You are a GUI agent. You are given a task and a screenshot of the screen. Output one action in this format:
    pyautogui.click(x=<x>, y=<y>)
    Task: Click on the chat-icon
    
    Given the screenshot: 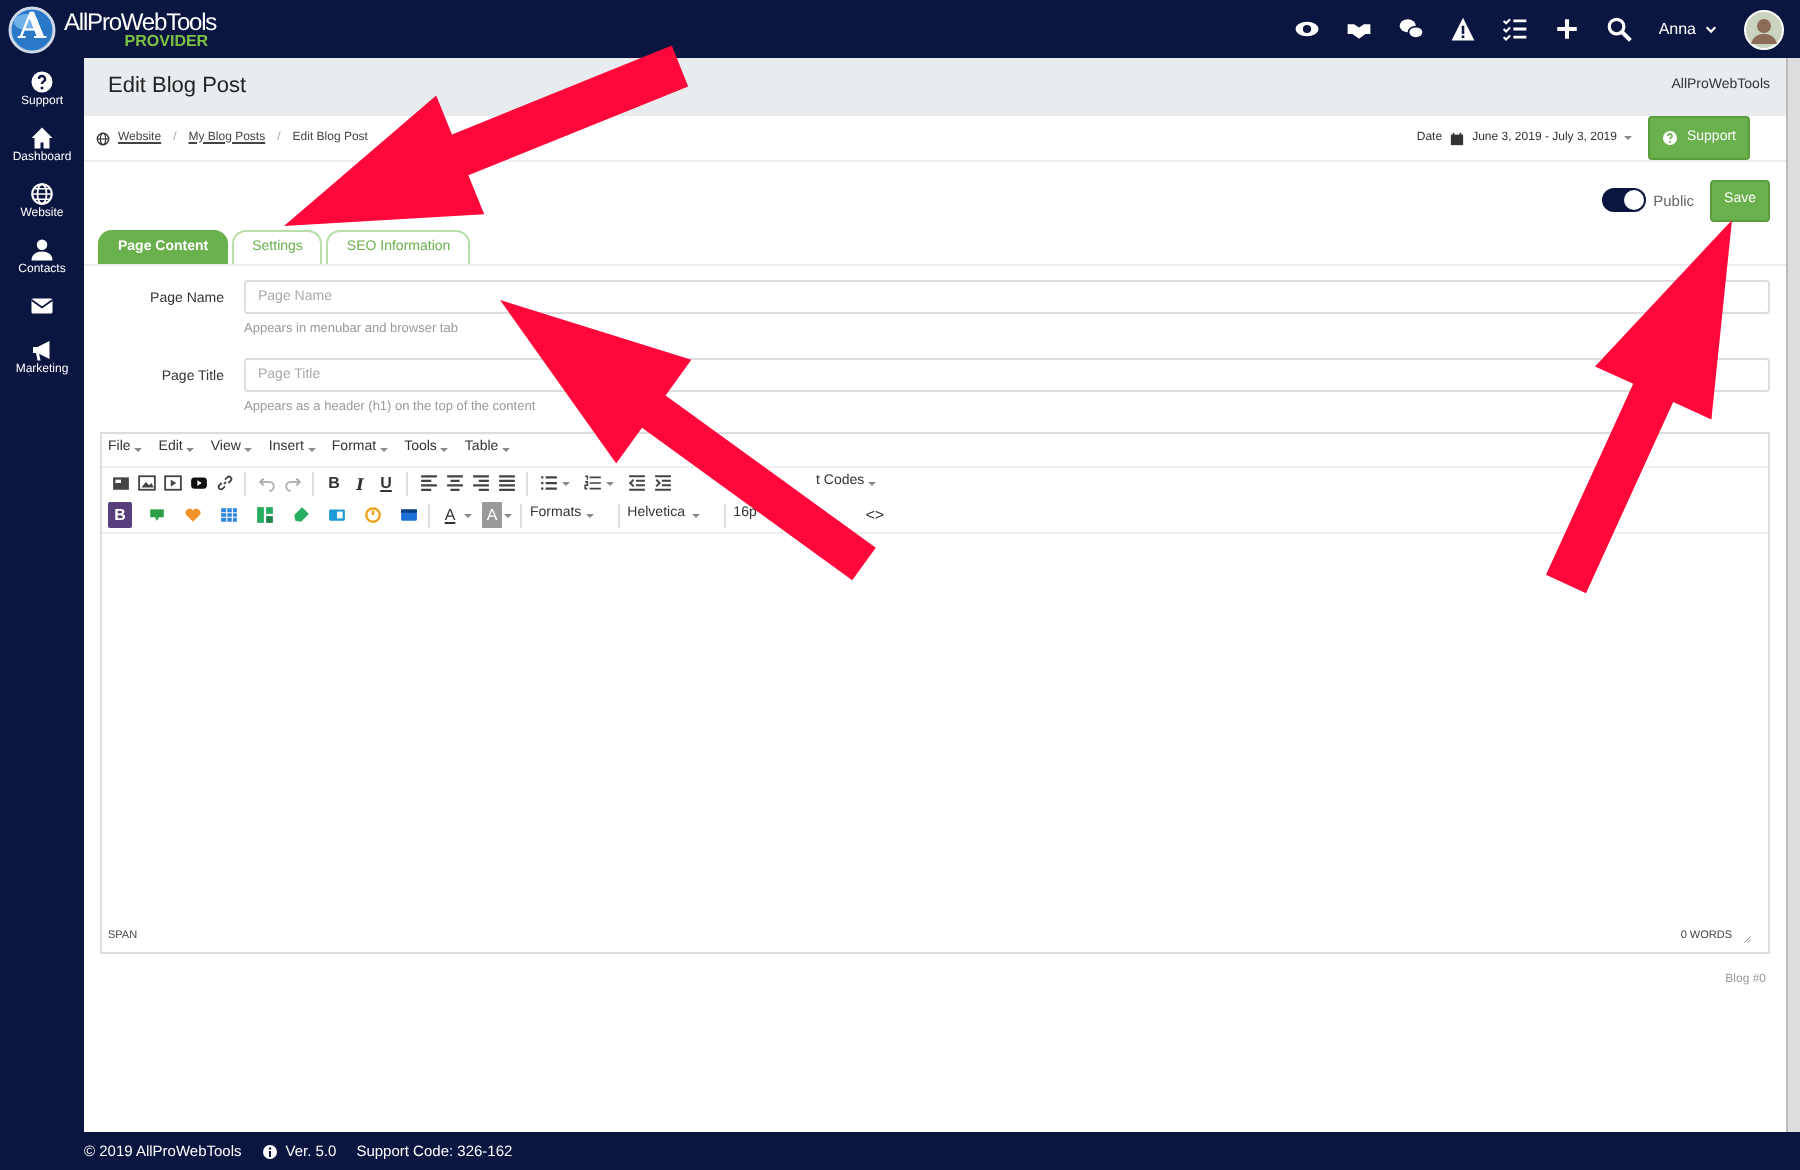 What is the action you would take?
    pyautogui.click(x=1411, y=29)
    